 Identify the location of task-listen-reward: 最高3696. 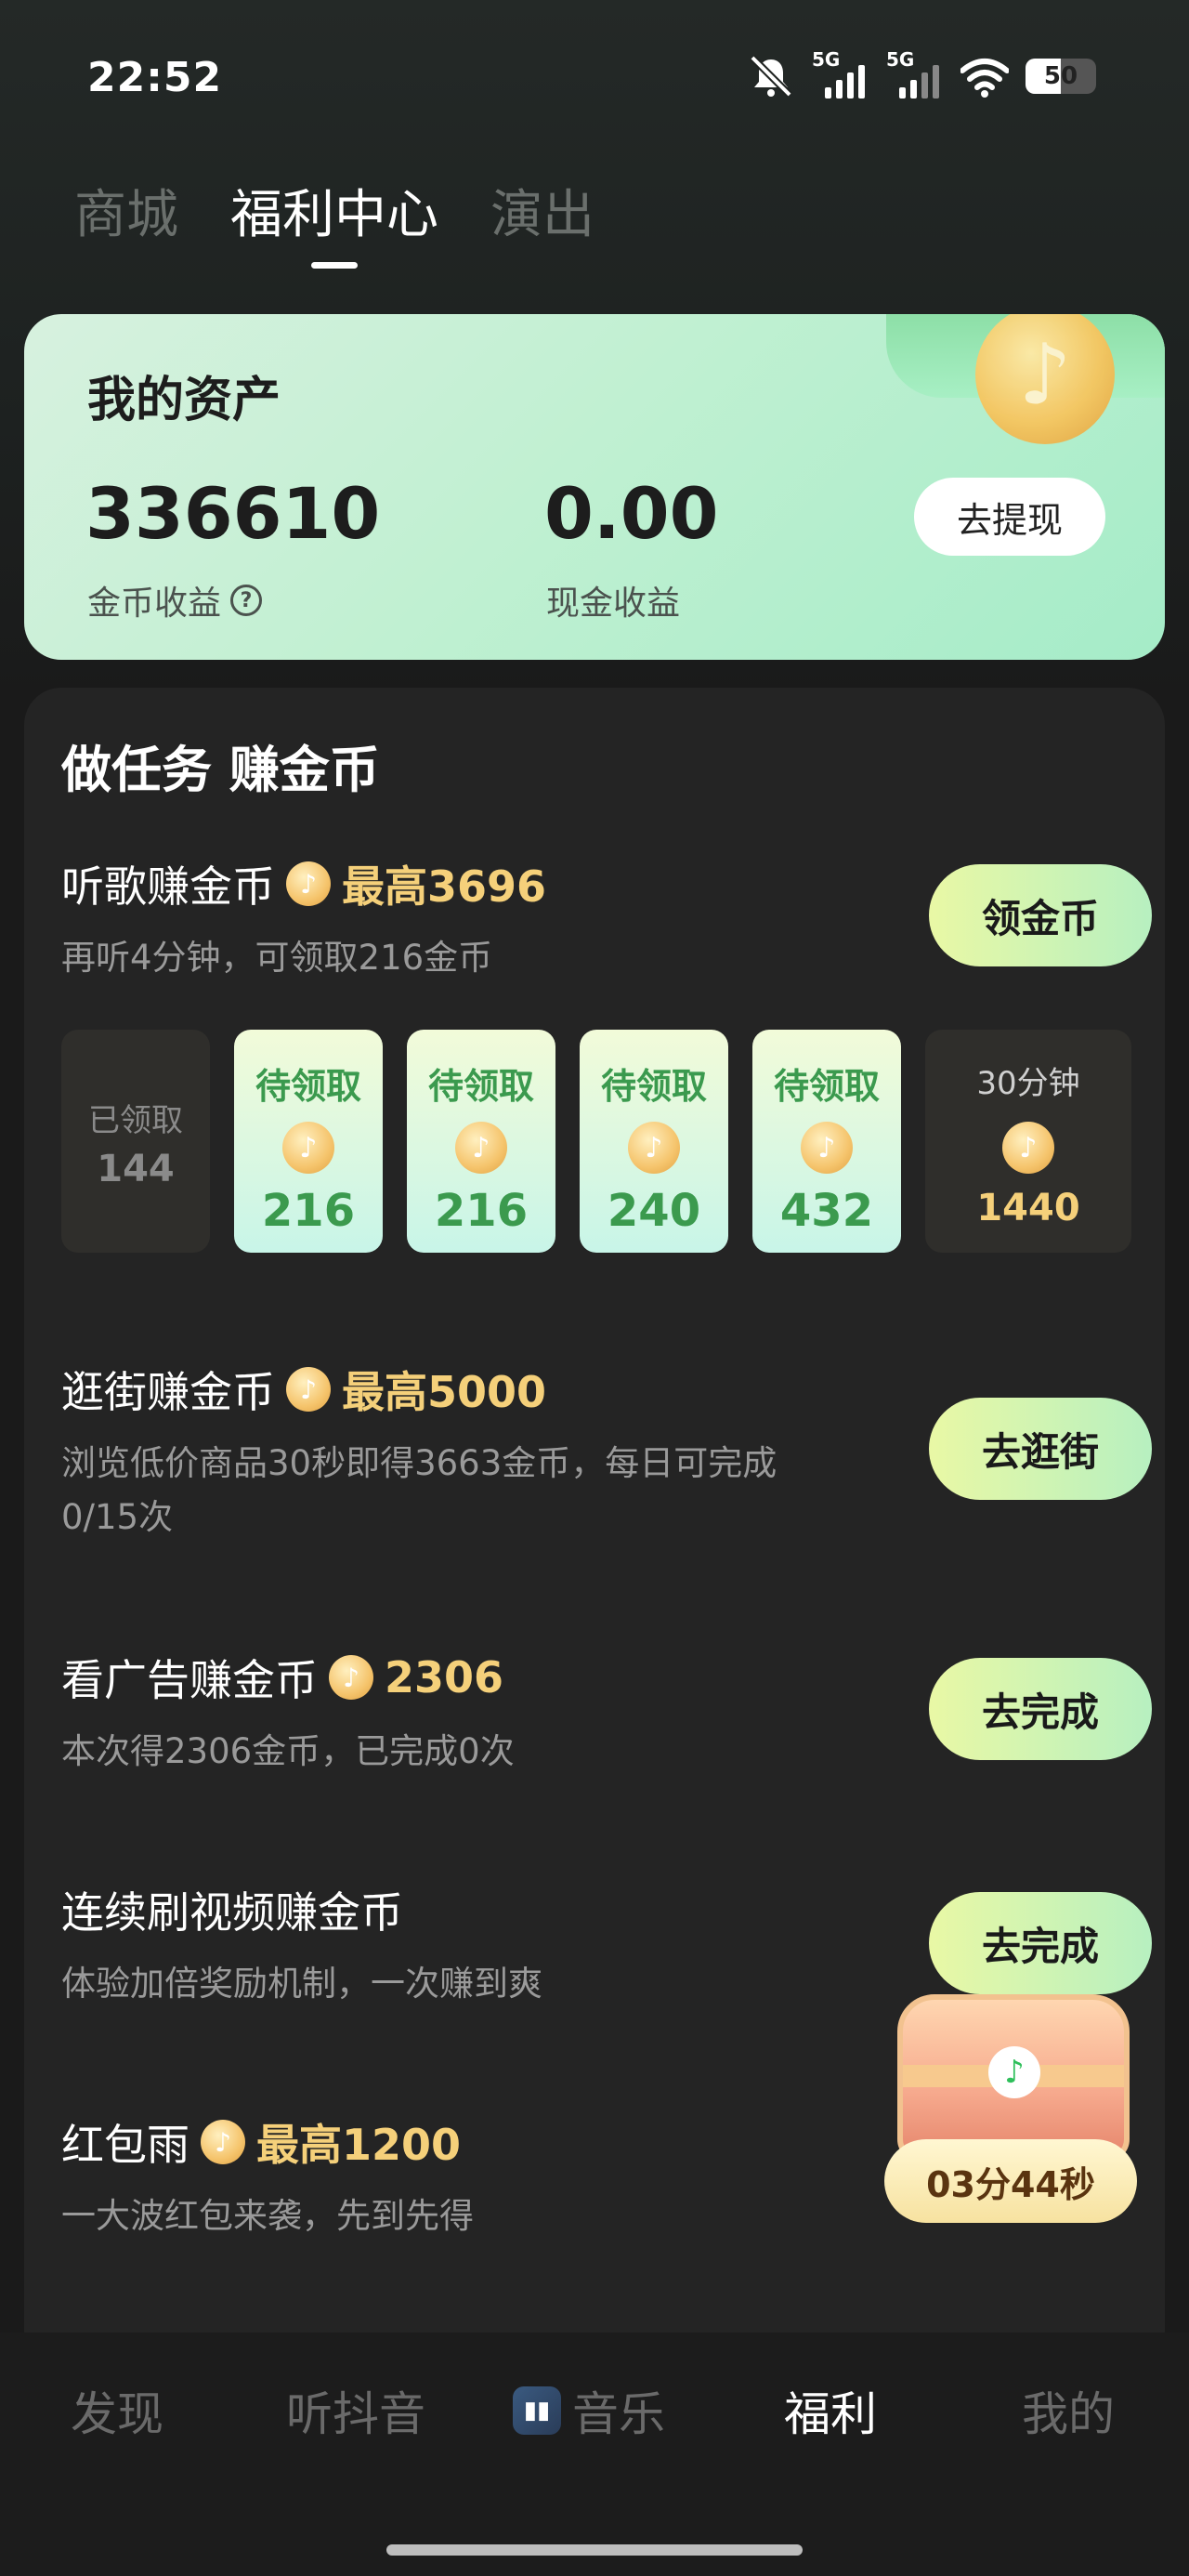
(445, 886).